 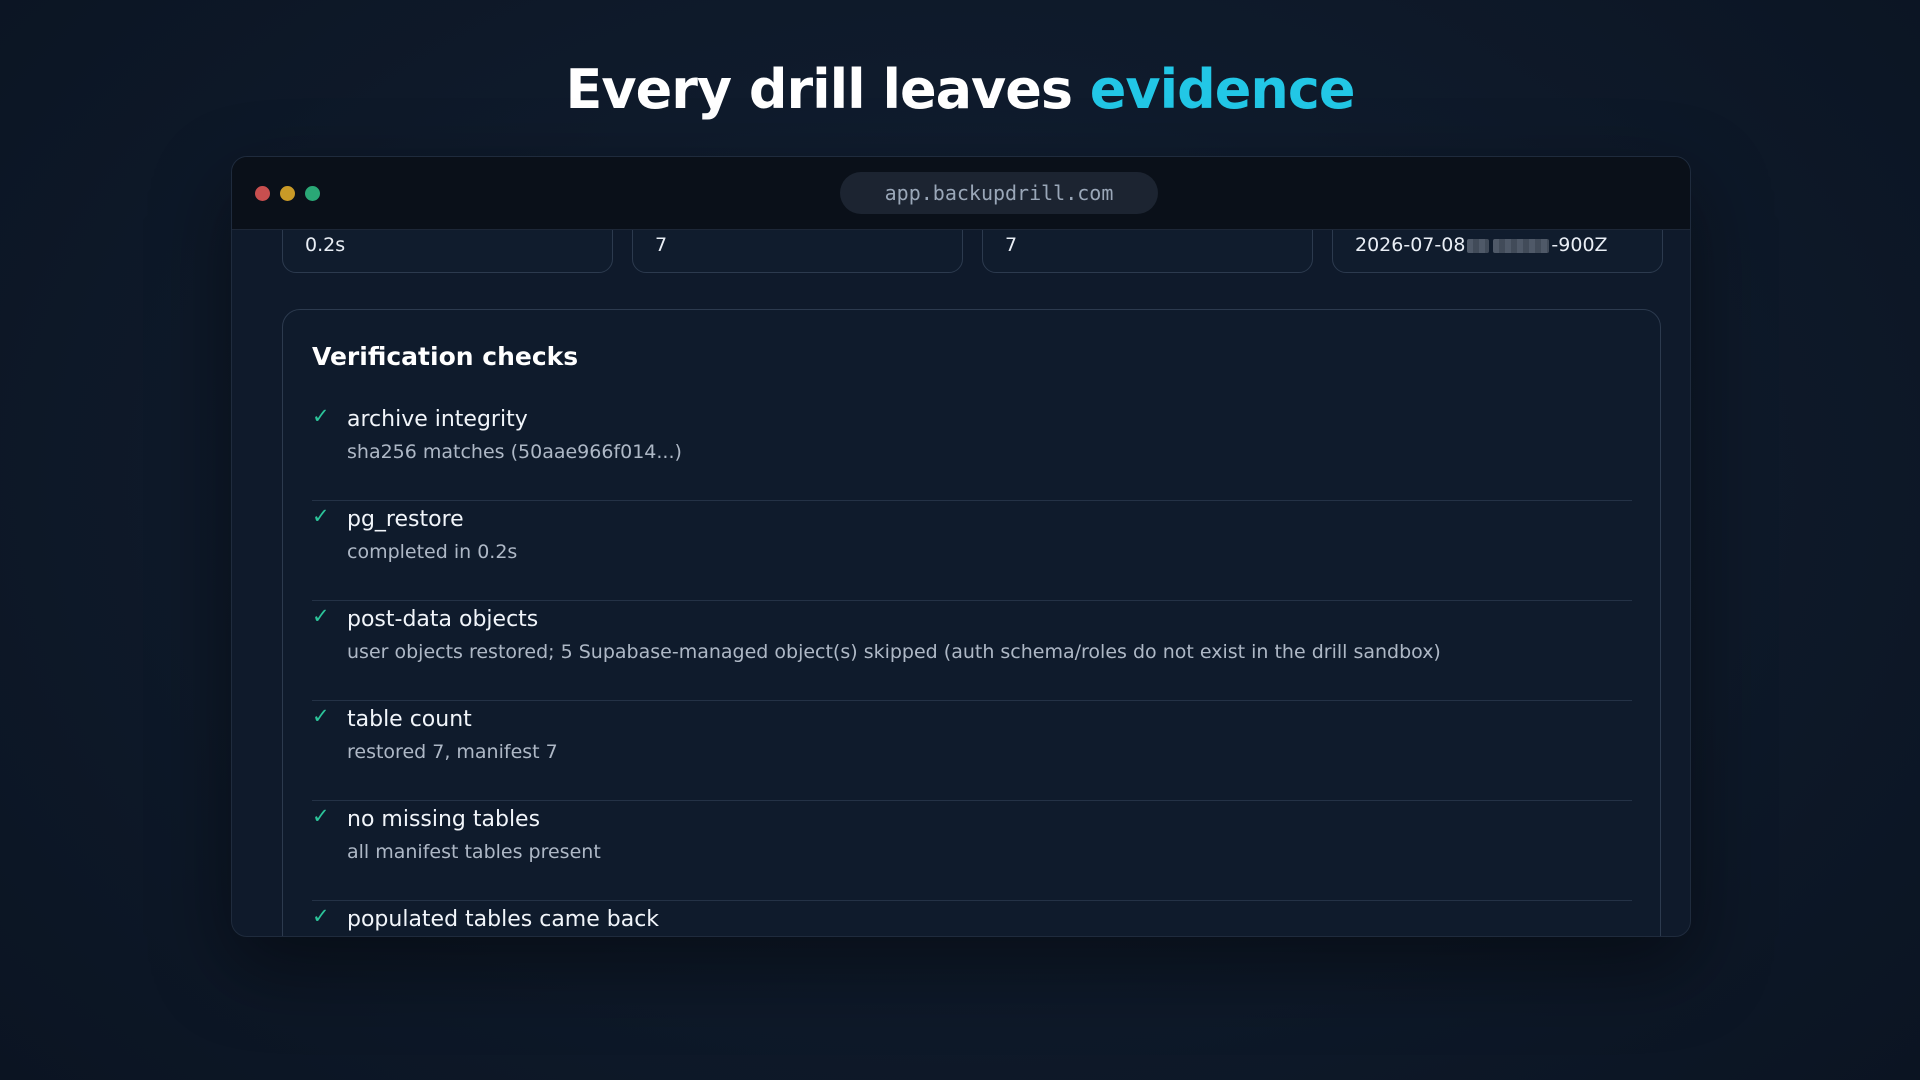 I want to click on page-headline: Every drill leaves evidence, so click(x=960, y=89).